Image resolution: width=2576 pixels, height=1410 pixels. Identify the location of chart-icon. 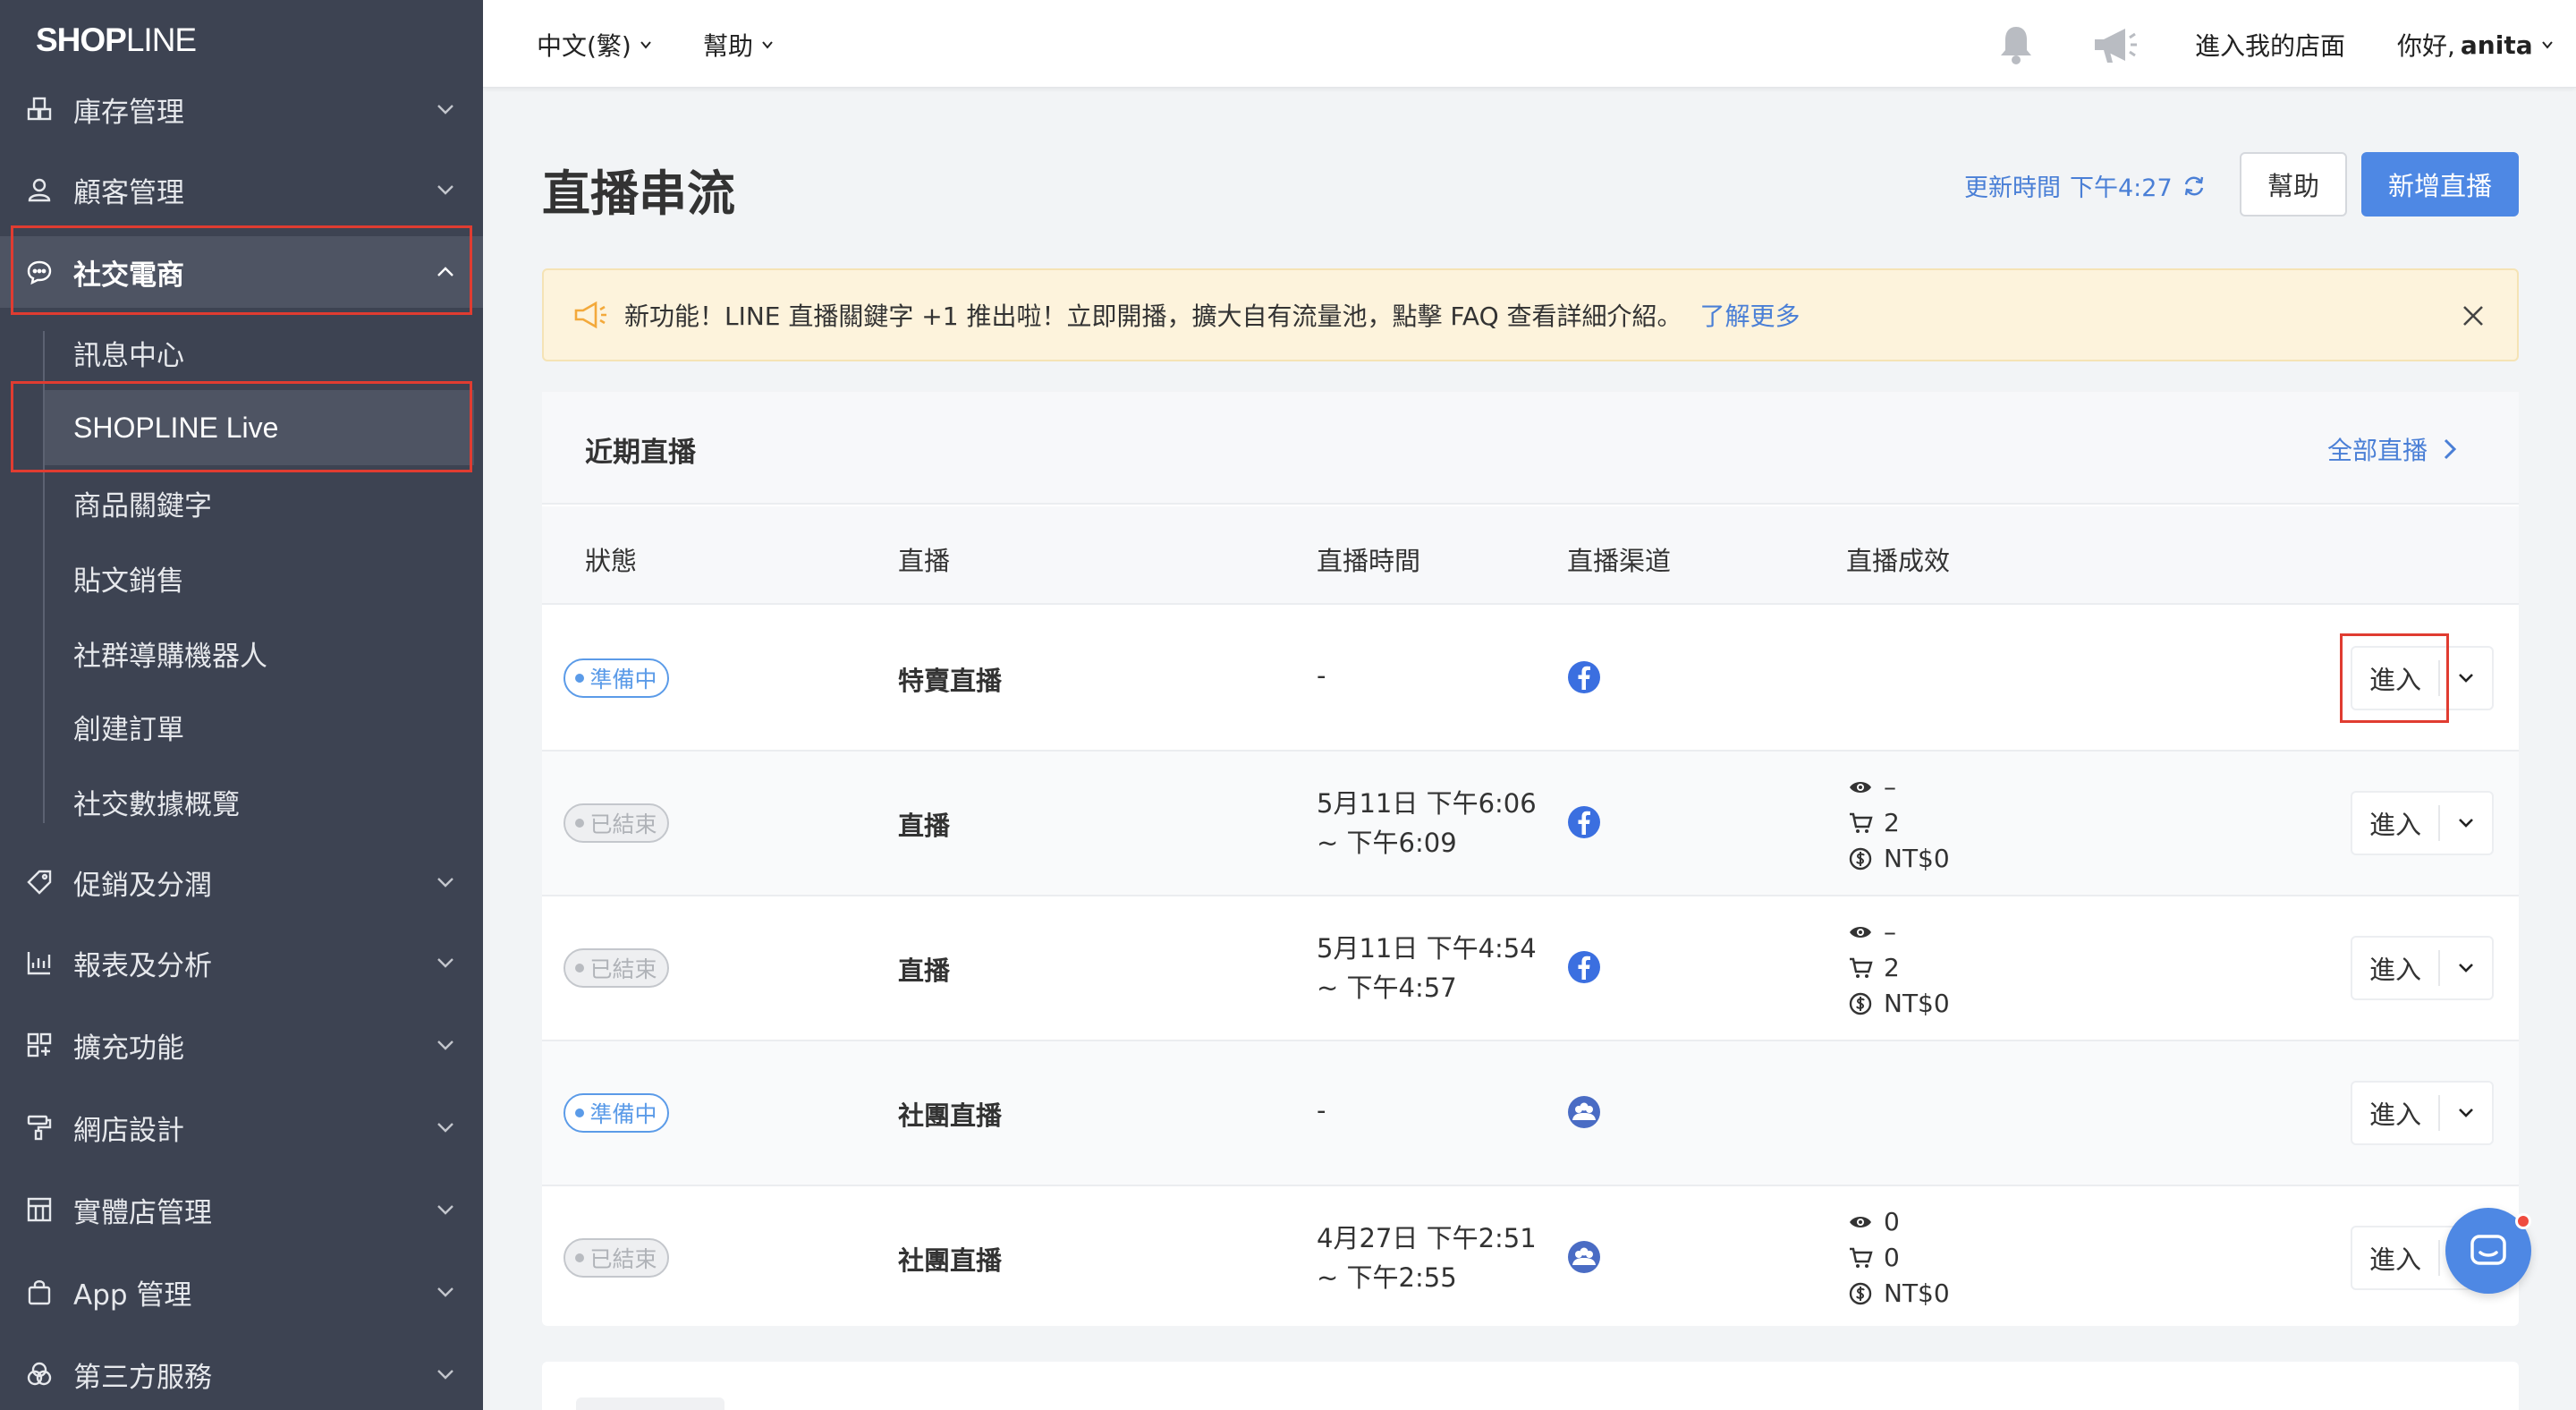
(39, 963).